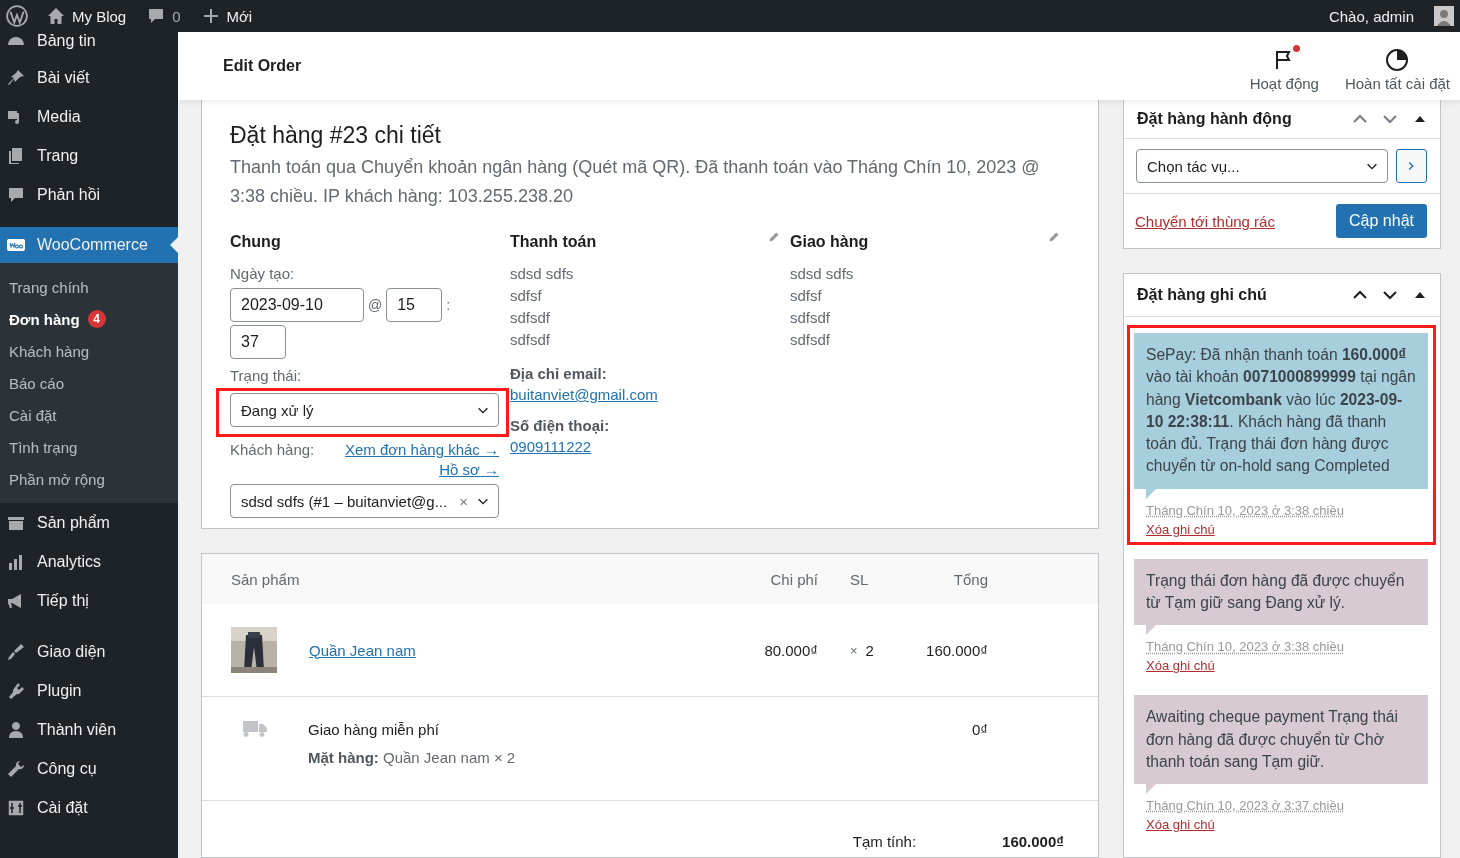  What do you see at coordinates (336, 135) in the screenshot?
I see `order-title: Đặt hàng #23 chi tiết` at bounding box center [336, 135].